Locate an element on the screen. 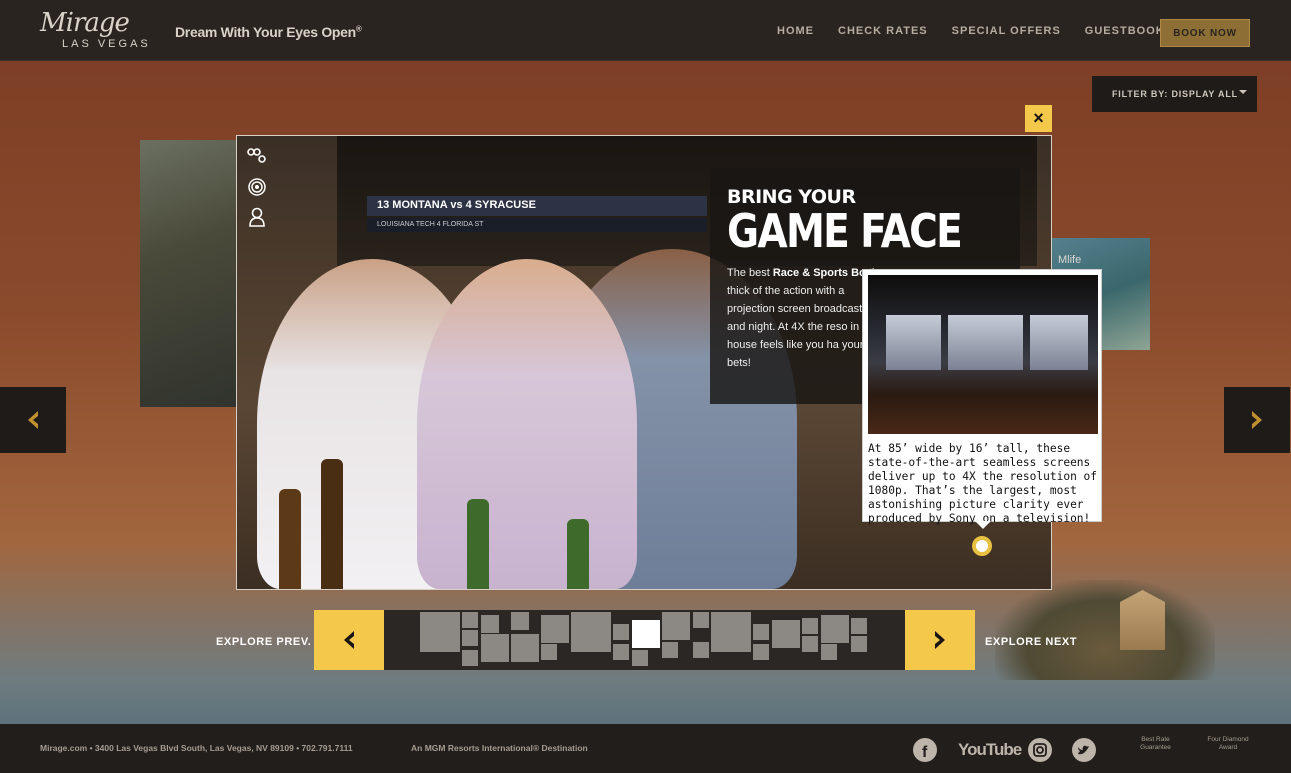 This screenshot has height=773, width=1291. target-icon is located at coordinates (257, 187).